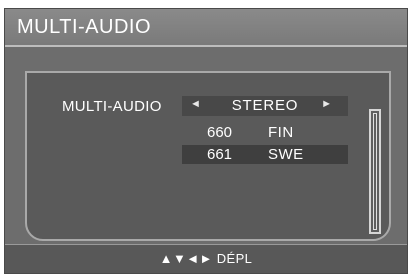  Describe the element at coordinates (265, 132) in the screenshot. I see `list-item: 660 FIN` at that location.